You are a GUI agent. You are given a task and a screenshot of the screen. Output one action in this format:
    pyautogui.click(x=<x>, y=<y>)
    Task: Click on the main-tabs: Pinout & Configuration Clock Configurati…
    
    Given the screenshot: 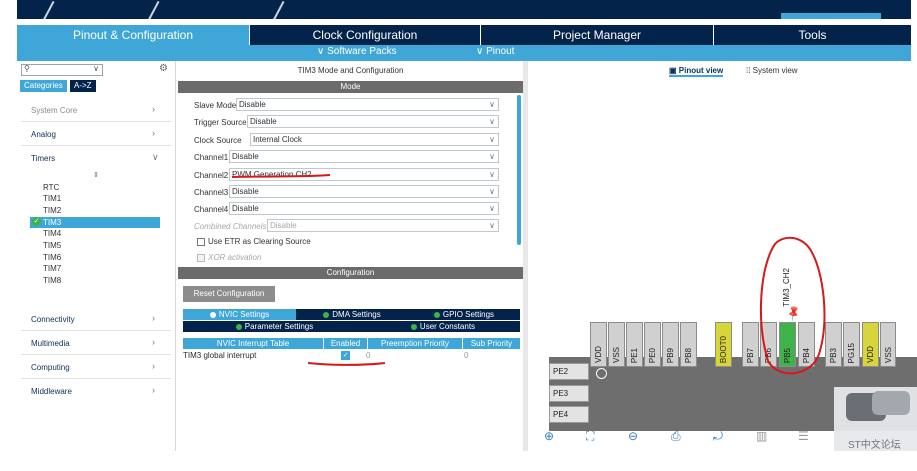 What is the action you would take?
    pyautogui.click(x=464, y=35)
    